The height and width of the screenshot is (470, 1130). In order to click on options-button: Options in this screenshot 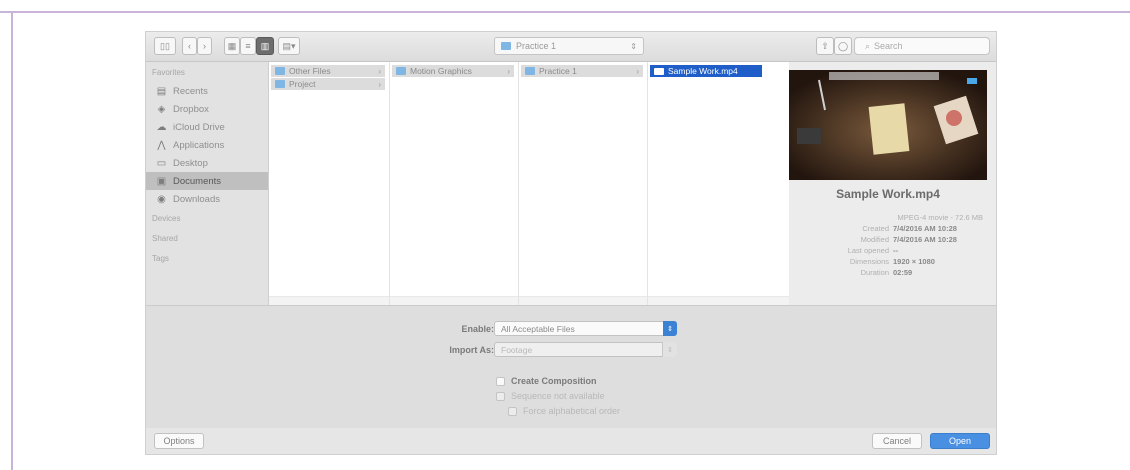, I will do `click(179, 441)`.